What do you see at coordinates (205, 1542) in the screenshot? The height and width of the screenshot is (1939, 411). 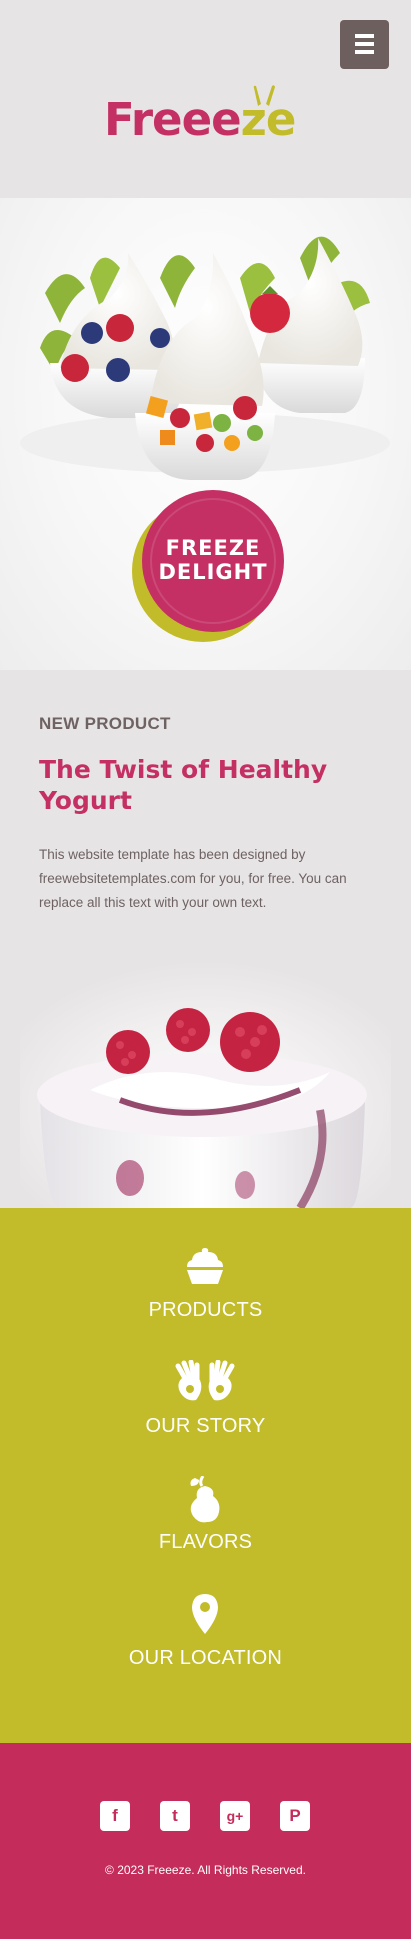 I see `nav-item-label: FLAVORS` at bounding box center [205, 1542].